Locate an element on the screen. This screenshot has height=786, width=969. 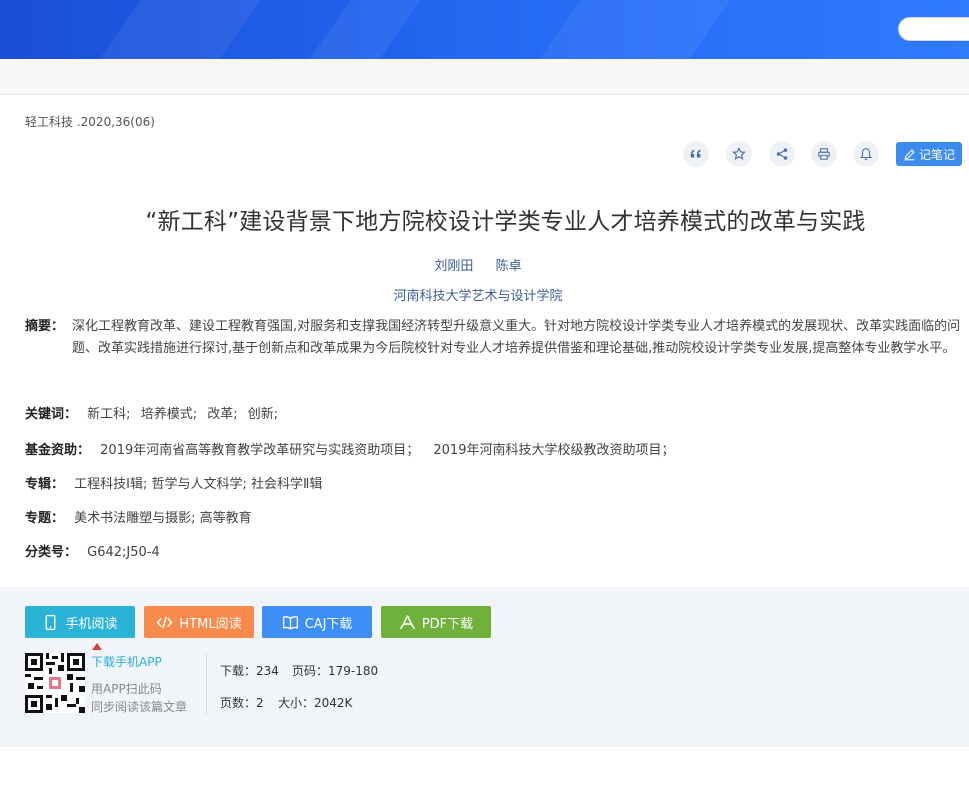
journal-issue: .2020,36(06) is located at coordinates (115, 122).